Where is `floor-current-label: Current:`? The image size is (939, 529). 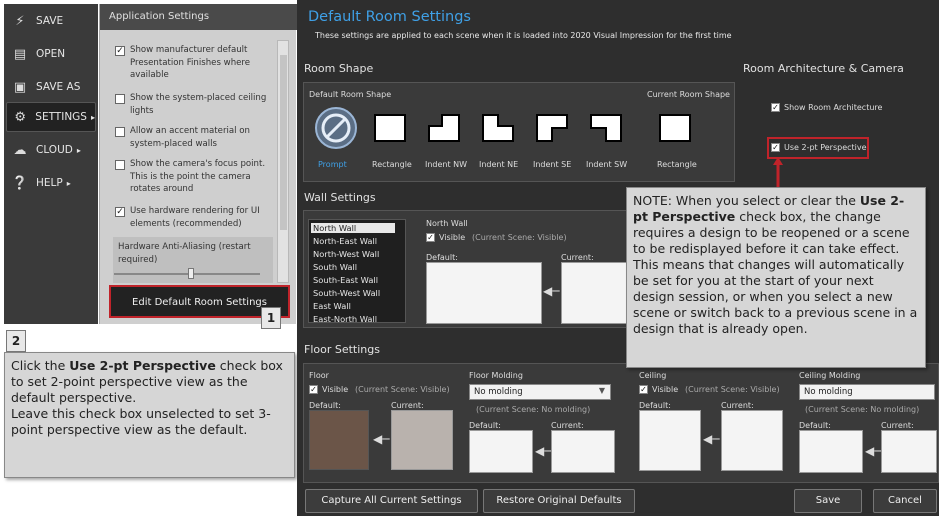 floor-current-label: Current: is located at coordinates (407, 405).